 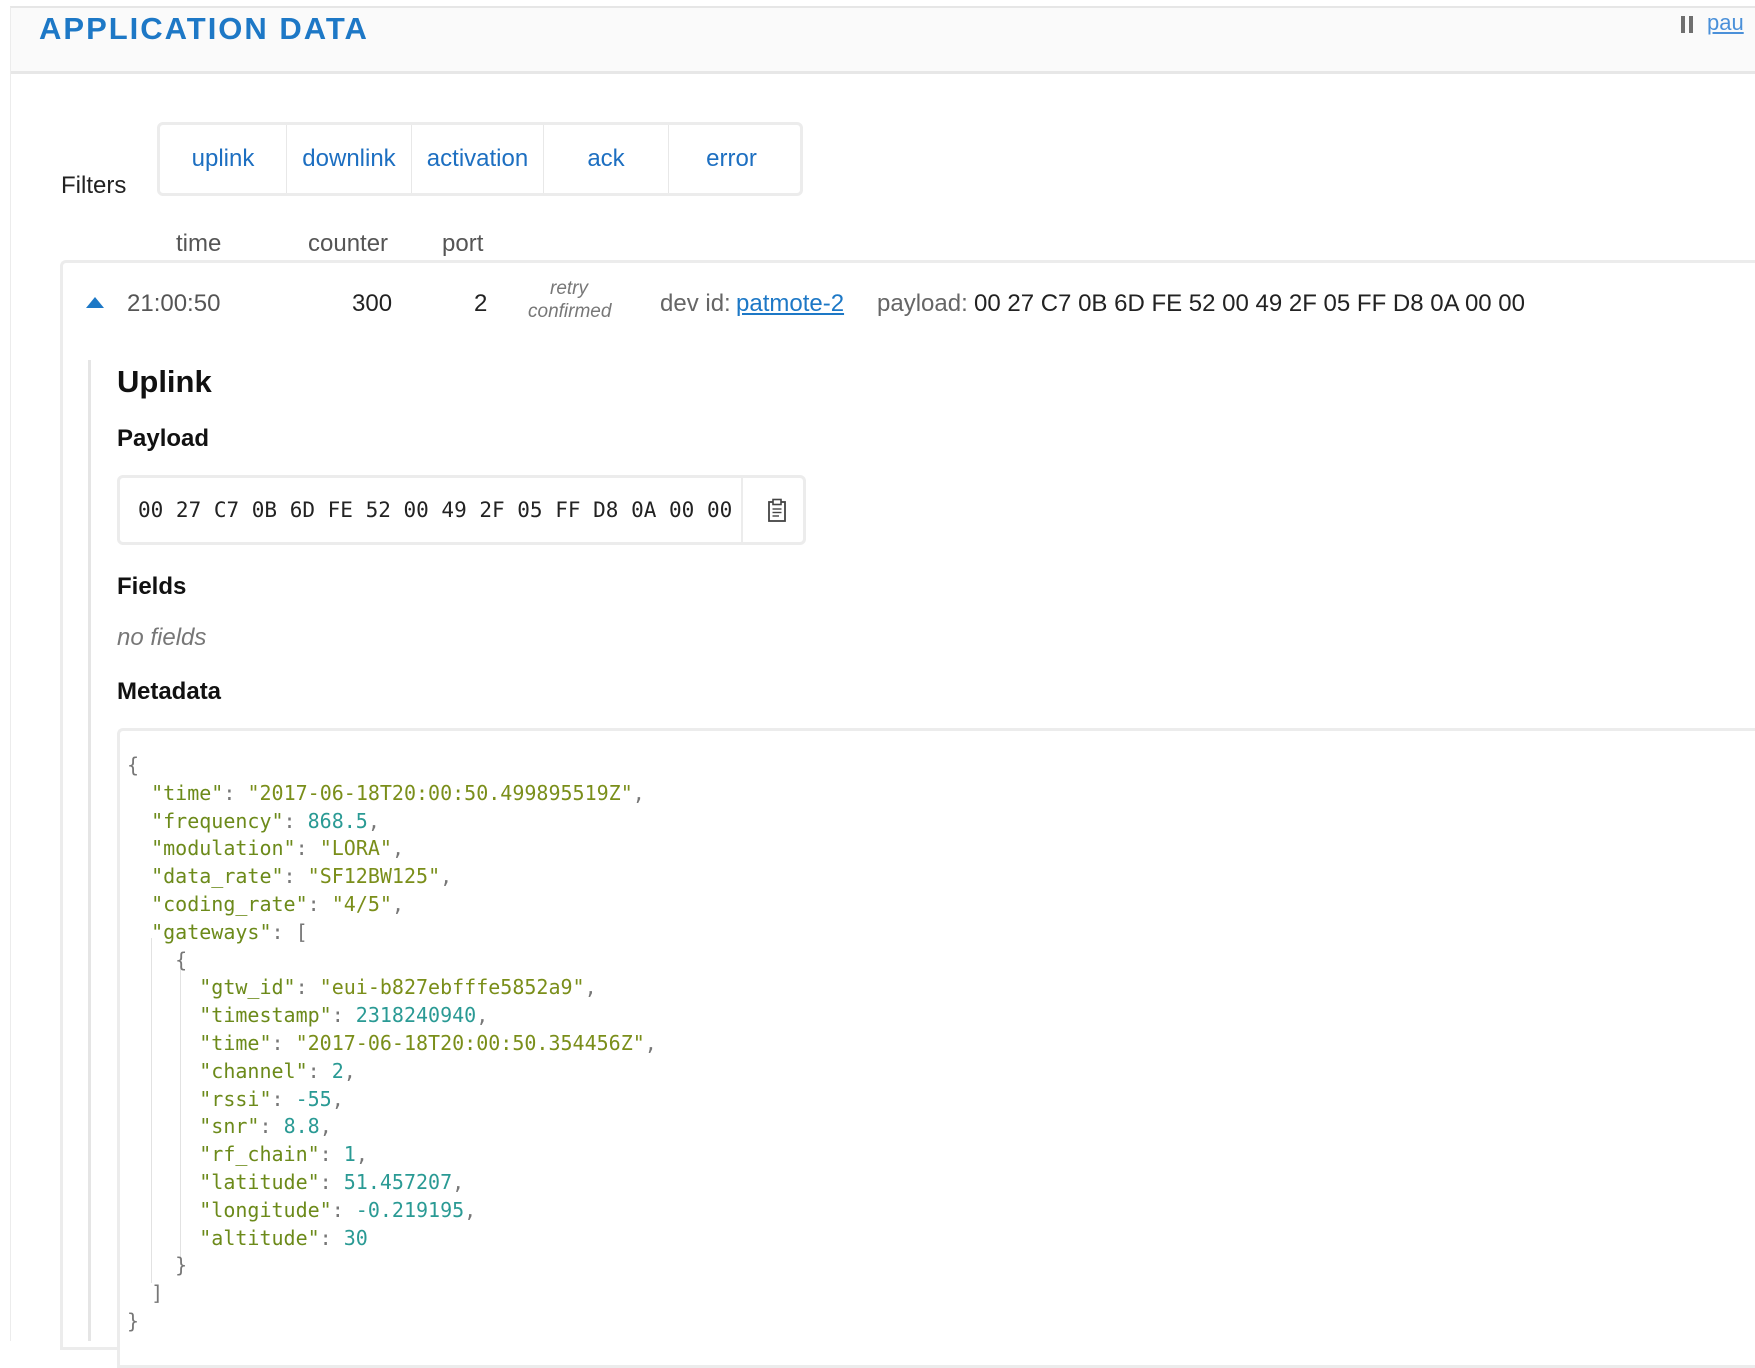 What do you see at coordinates (777, 510) in the screenshot?
I see `clipboard-icon` at bounding box center [777, 510].